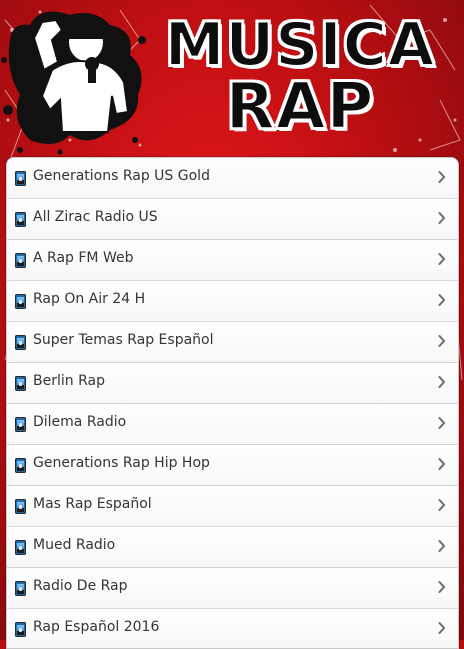 Image resolution: width=464 pixels, height=649 pixels. What do you see at coordinates (232, 342) in the screenshot?
I see `list-item: Super Temas Rap Español` at bounding box center [232, 342].